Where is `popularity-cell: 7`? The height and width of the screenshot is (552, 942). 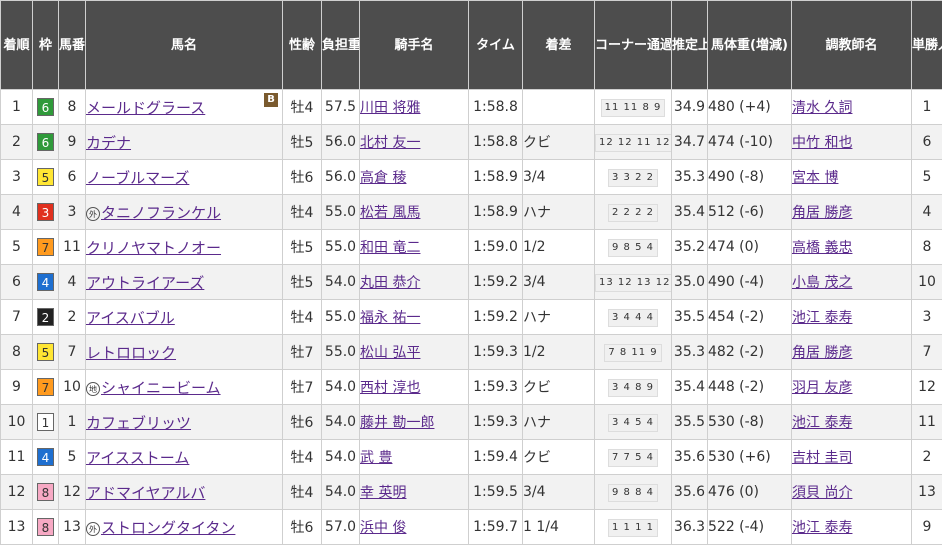 popularity-cell: 7 is located at coordinates (926, 352).